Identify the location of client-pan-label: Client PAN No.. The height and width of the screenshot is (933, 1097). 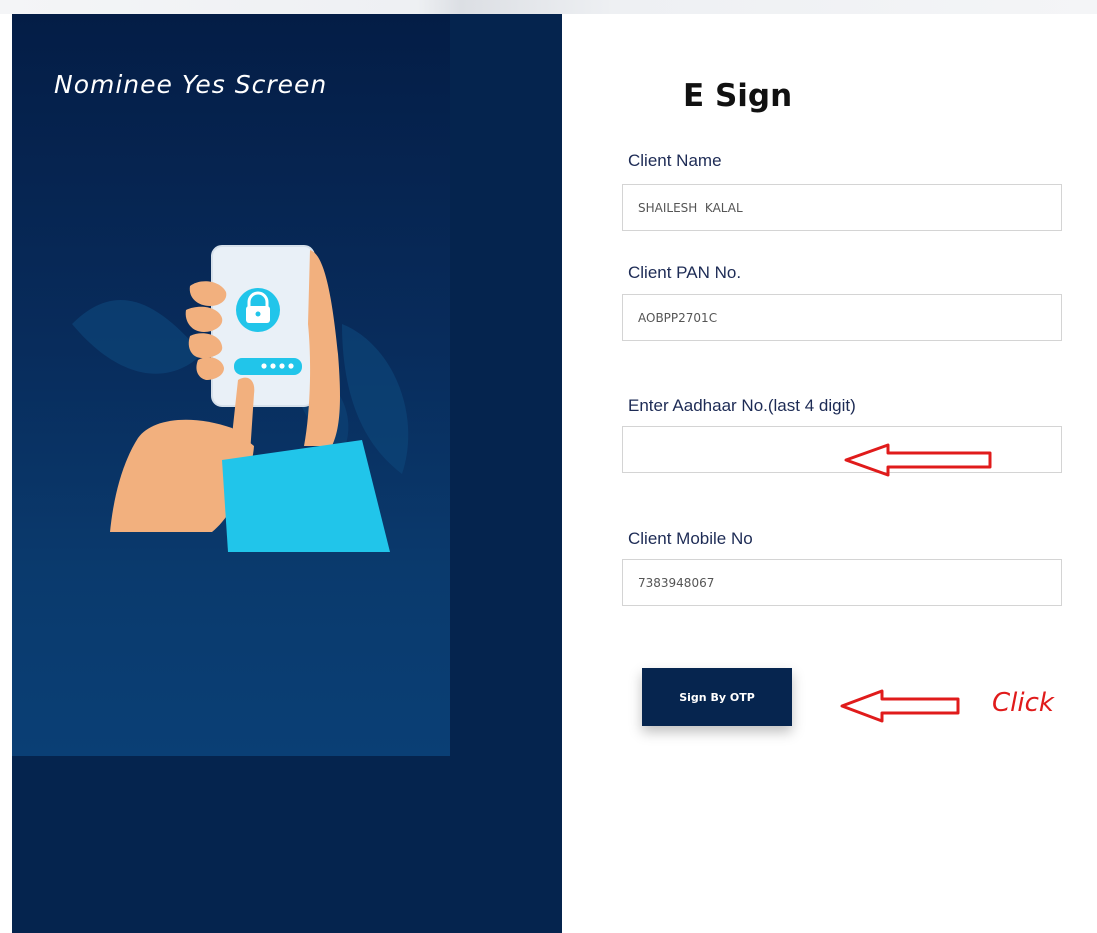
(685, 272).